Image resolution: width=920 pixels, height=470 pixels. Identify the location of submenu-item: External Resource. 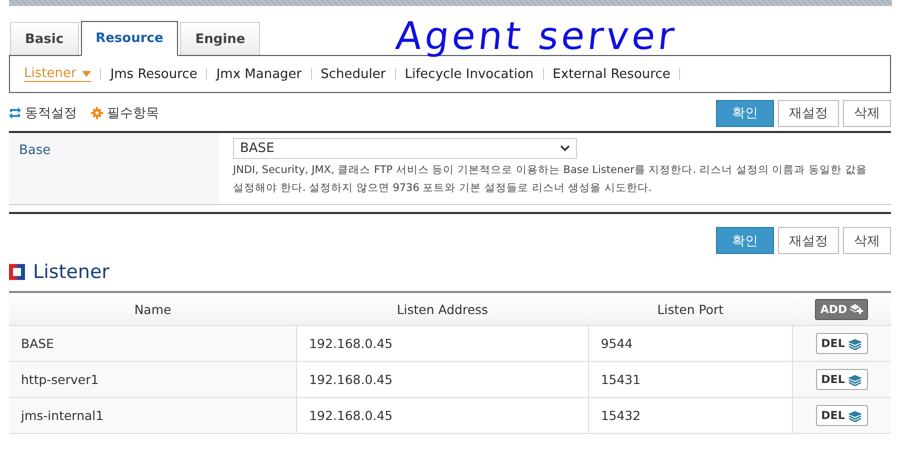
(611, 74).